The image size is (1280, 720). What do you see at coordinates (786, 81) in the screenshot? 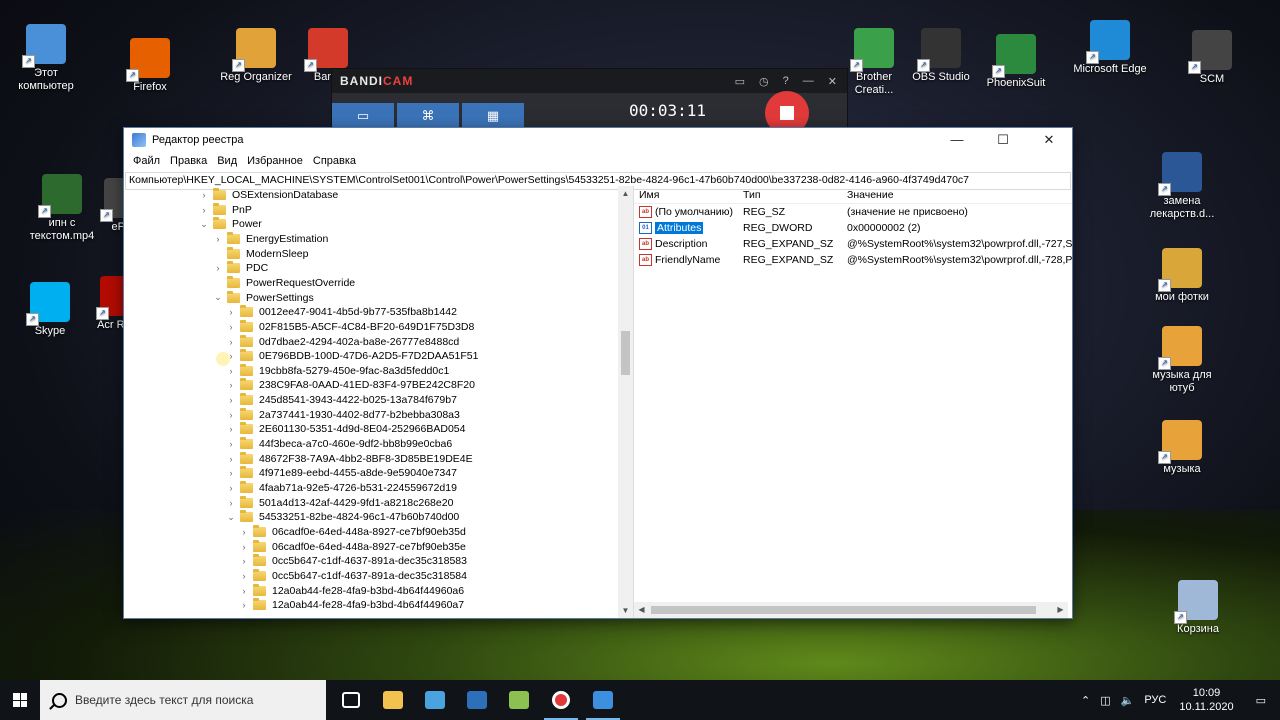
I see `help-icon: ?` at bounding box center [786, 81].